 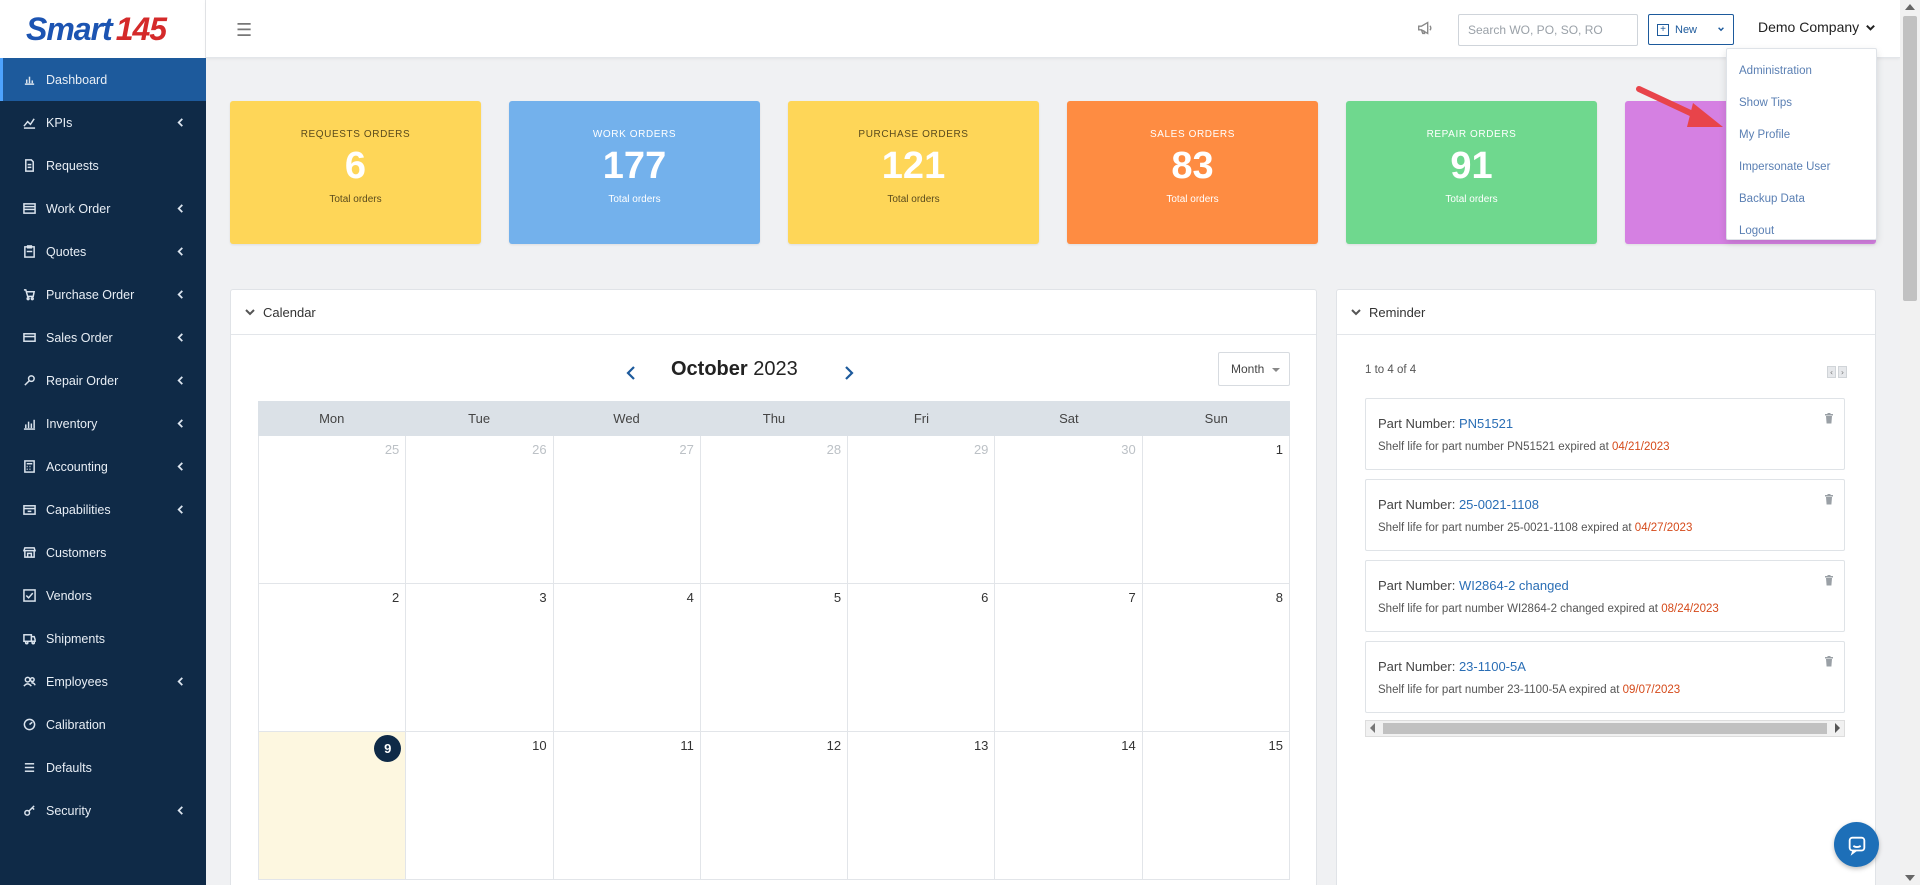 What do you see at coordinates (1514, 585) in the screenshot?
I see `reminder-part-number-link: WI2864-2 changed` at bounding box center [1514, 585].